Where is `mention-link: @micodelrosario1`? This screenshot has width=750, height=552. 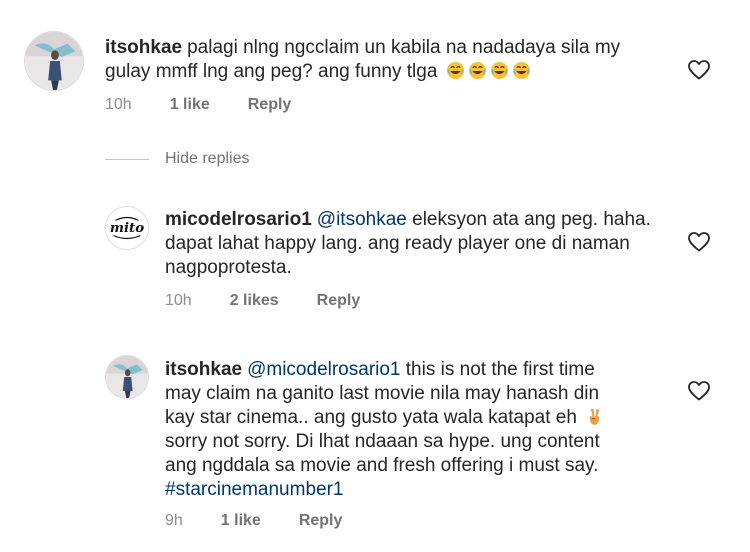 mention-link: @micodelrosario1 is located at coordinates (323, 369).